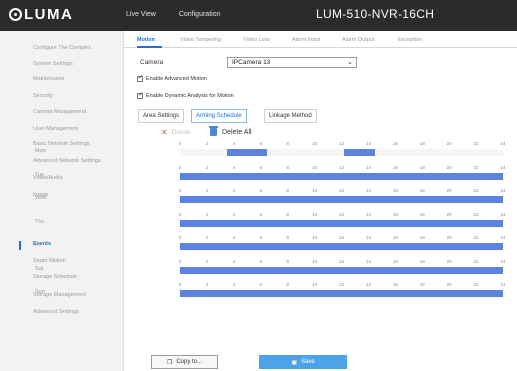 This screenshot has height=371, width=517. I want to click on delete-all-button: Delete All, so click(230, 131).